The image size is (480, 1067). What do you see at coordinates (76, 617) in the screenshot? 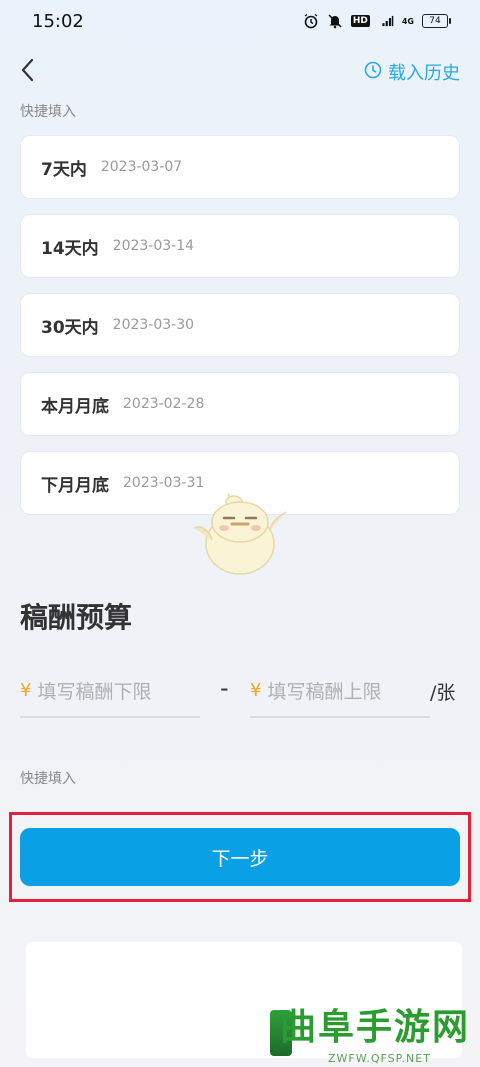
I see `budget-title: 稿酬预算` at bounding box center [76, 617].